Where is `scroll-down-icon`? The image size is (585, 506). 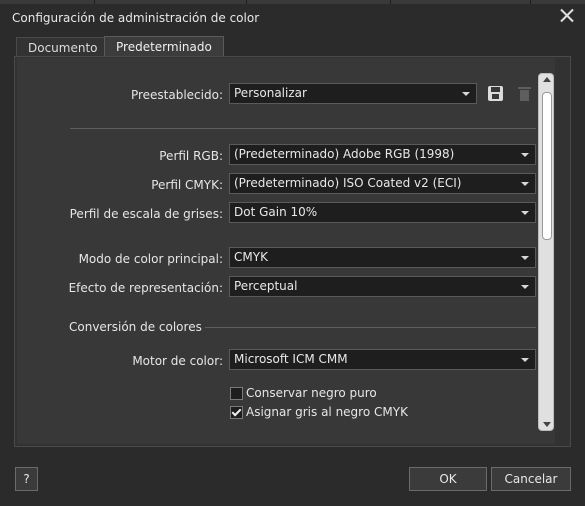
scroll-down-icon is located at coordinates (547, 424).